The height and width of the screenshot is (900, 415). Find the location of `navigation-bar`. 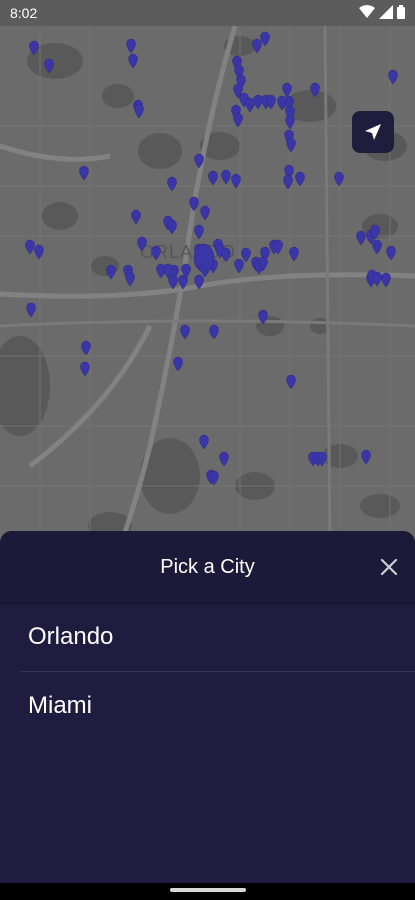

navigation-bar is located at coordinates (207, 891).